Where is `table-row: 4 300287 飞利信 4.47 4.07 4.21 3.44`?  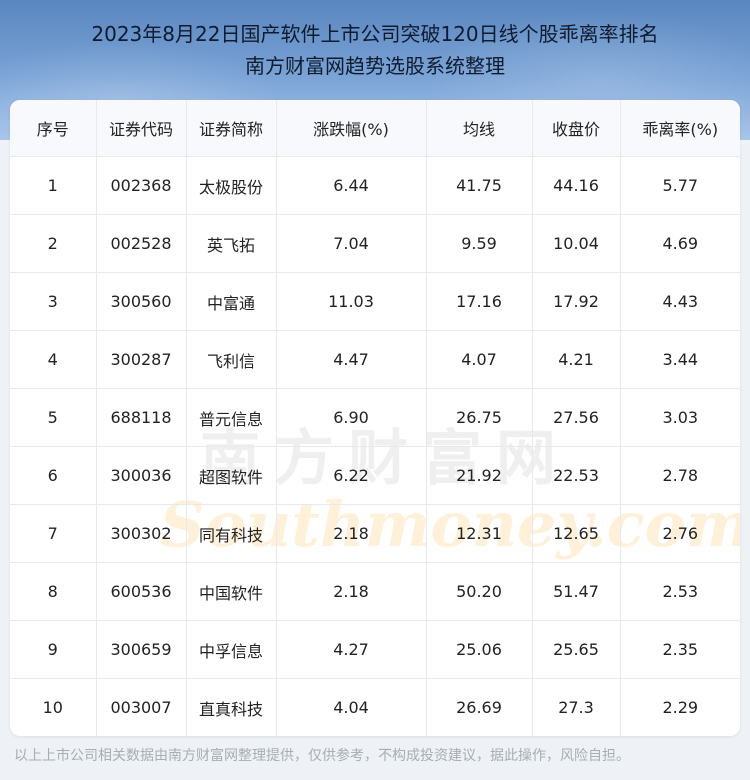
table-row: 4 300287 飞利信 4.47 4.07 4.21 3.44 is located at coordinates (375, 359).